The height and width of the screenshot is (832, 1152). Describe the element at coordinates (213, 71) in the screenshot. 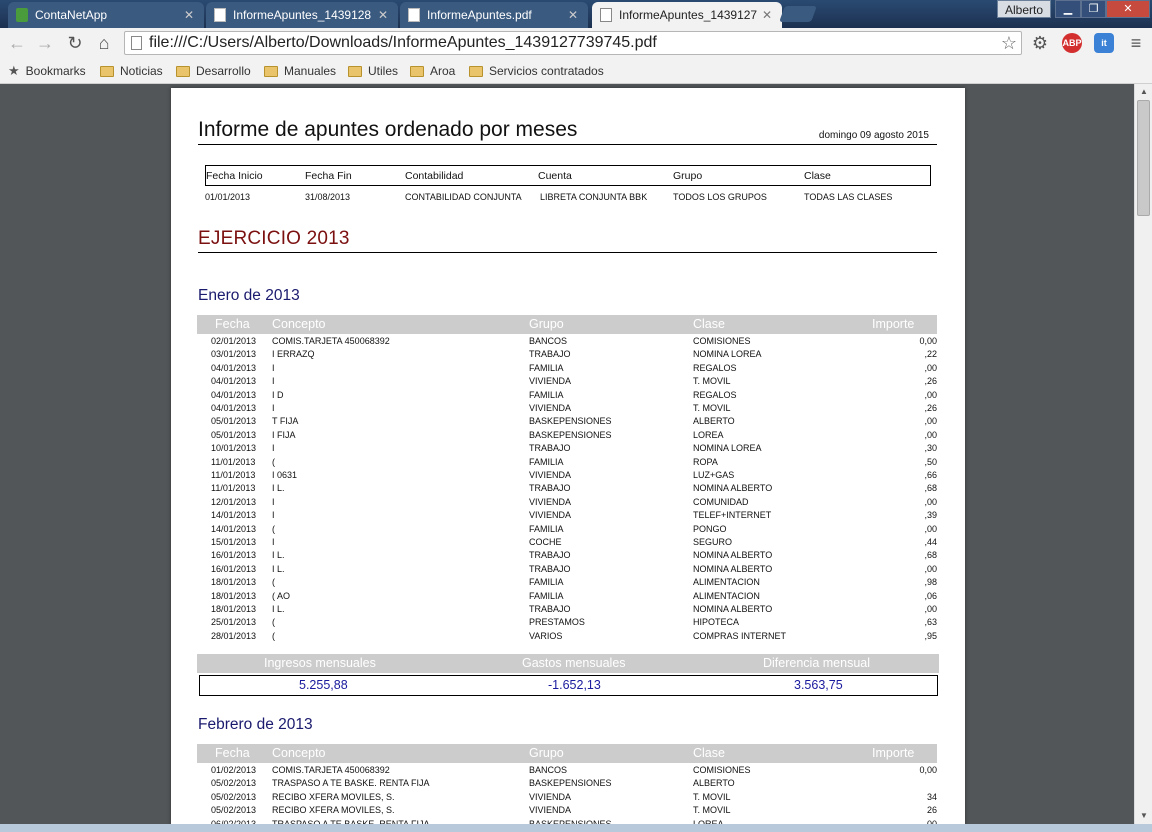

I see `bookmark-desarrollo: Desarrollo` at that location.